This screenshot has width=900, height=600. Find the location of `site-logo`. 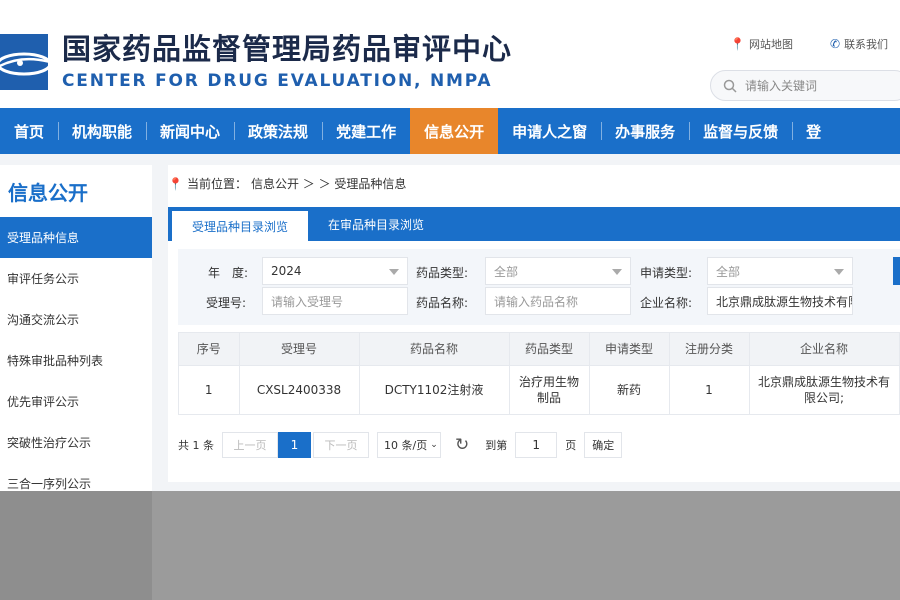

site-logo is located at coordinates (24, 62).